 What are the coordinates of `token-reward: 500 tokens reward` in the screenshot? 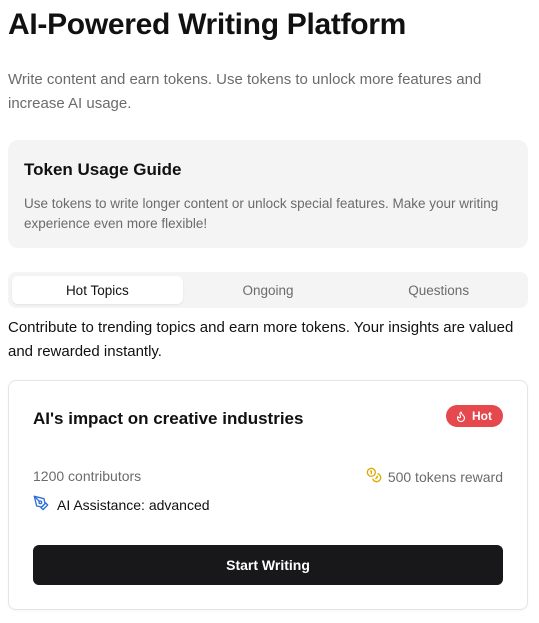 It's located at (434, 476).